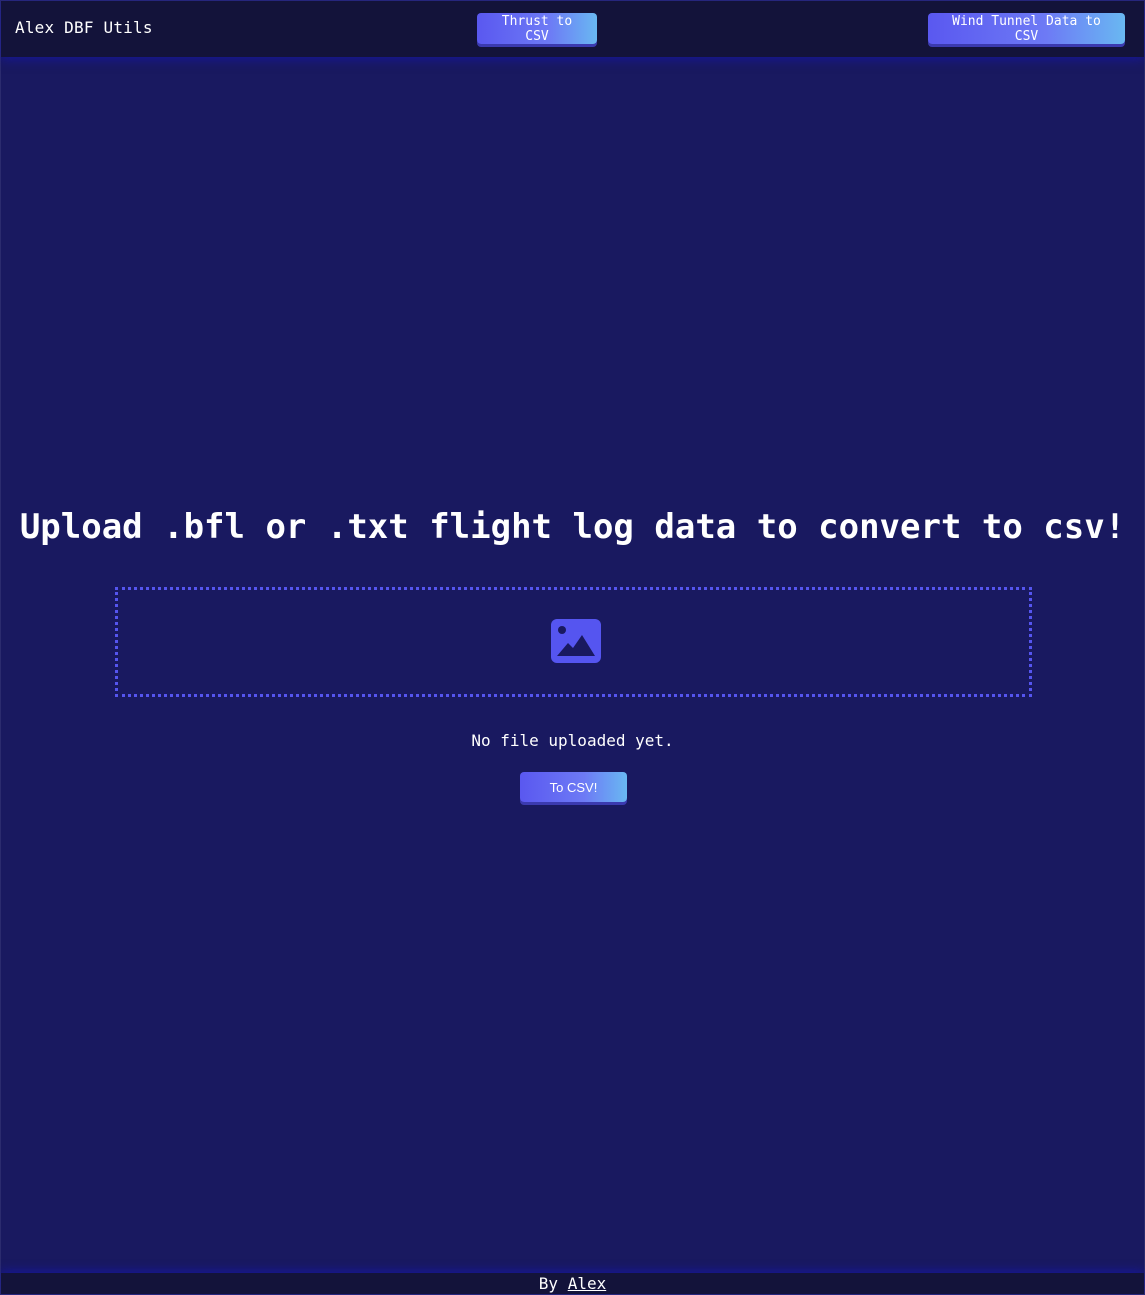 The width and height of the screenshot is (1145, 1295). I want to click on image-icon, so click(576, 641).